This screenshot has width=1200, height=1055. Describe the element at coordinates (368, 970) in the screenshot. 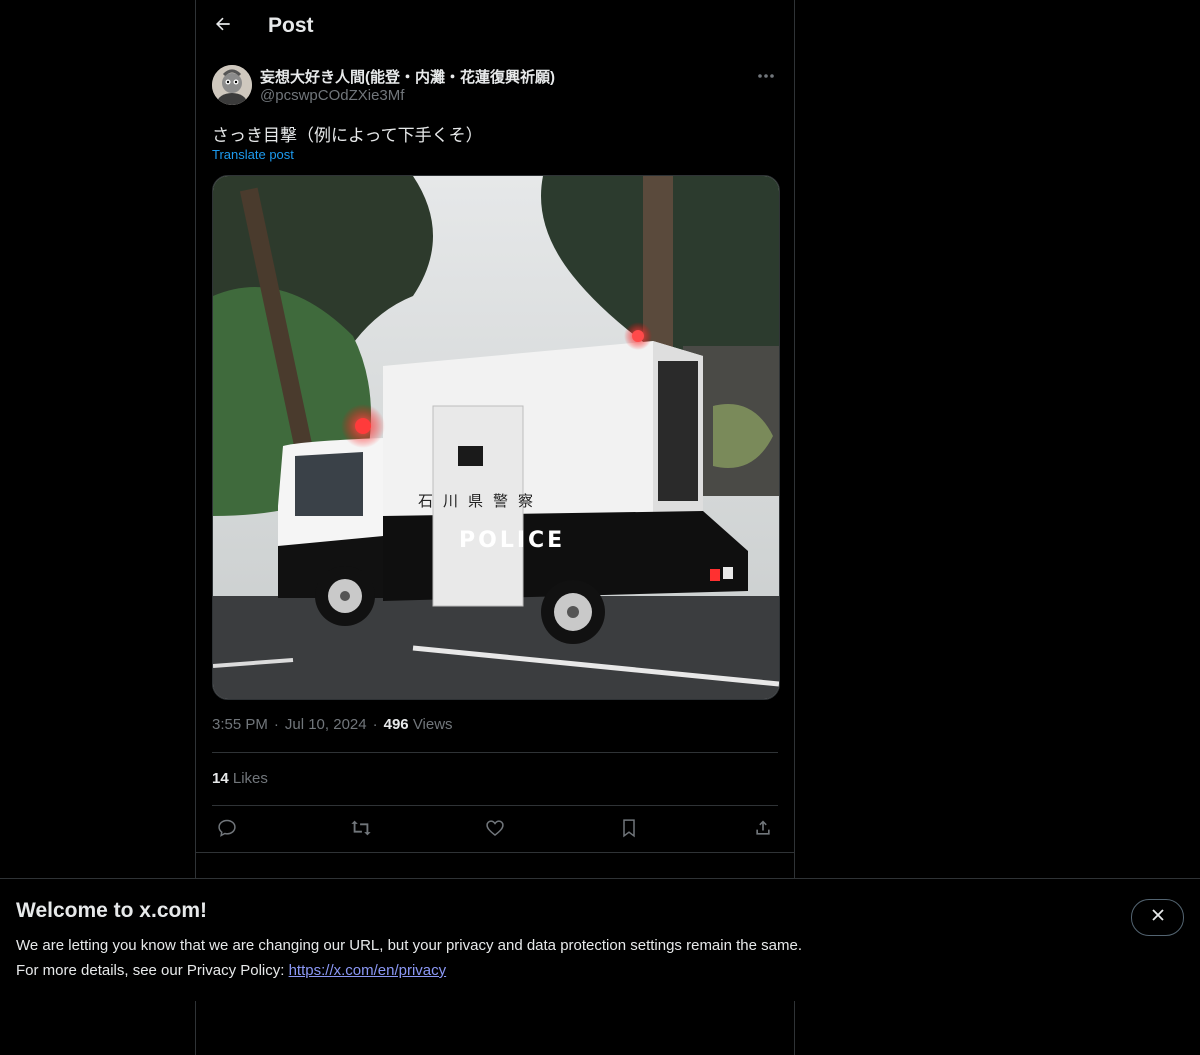

I see `privacy-policy-link: https://x.com/en/privacy` at that location.